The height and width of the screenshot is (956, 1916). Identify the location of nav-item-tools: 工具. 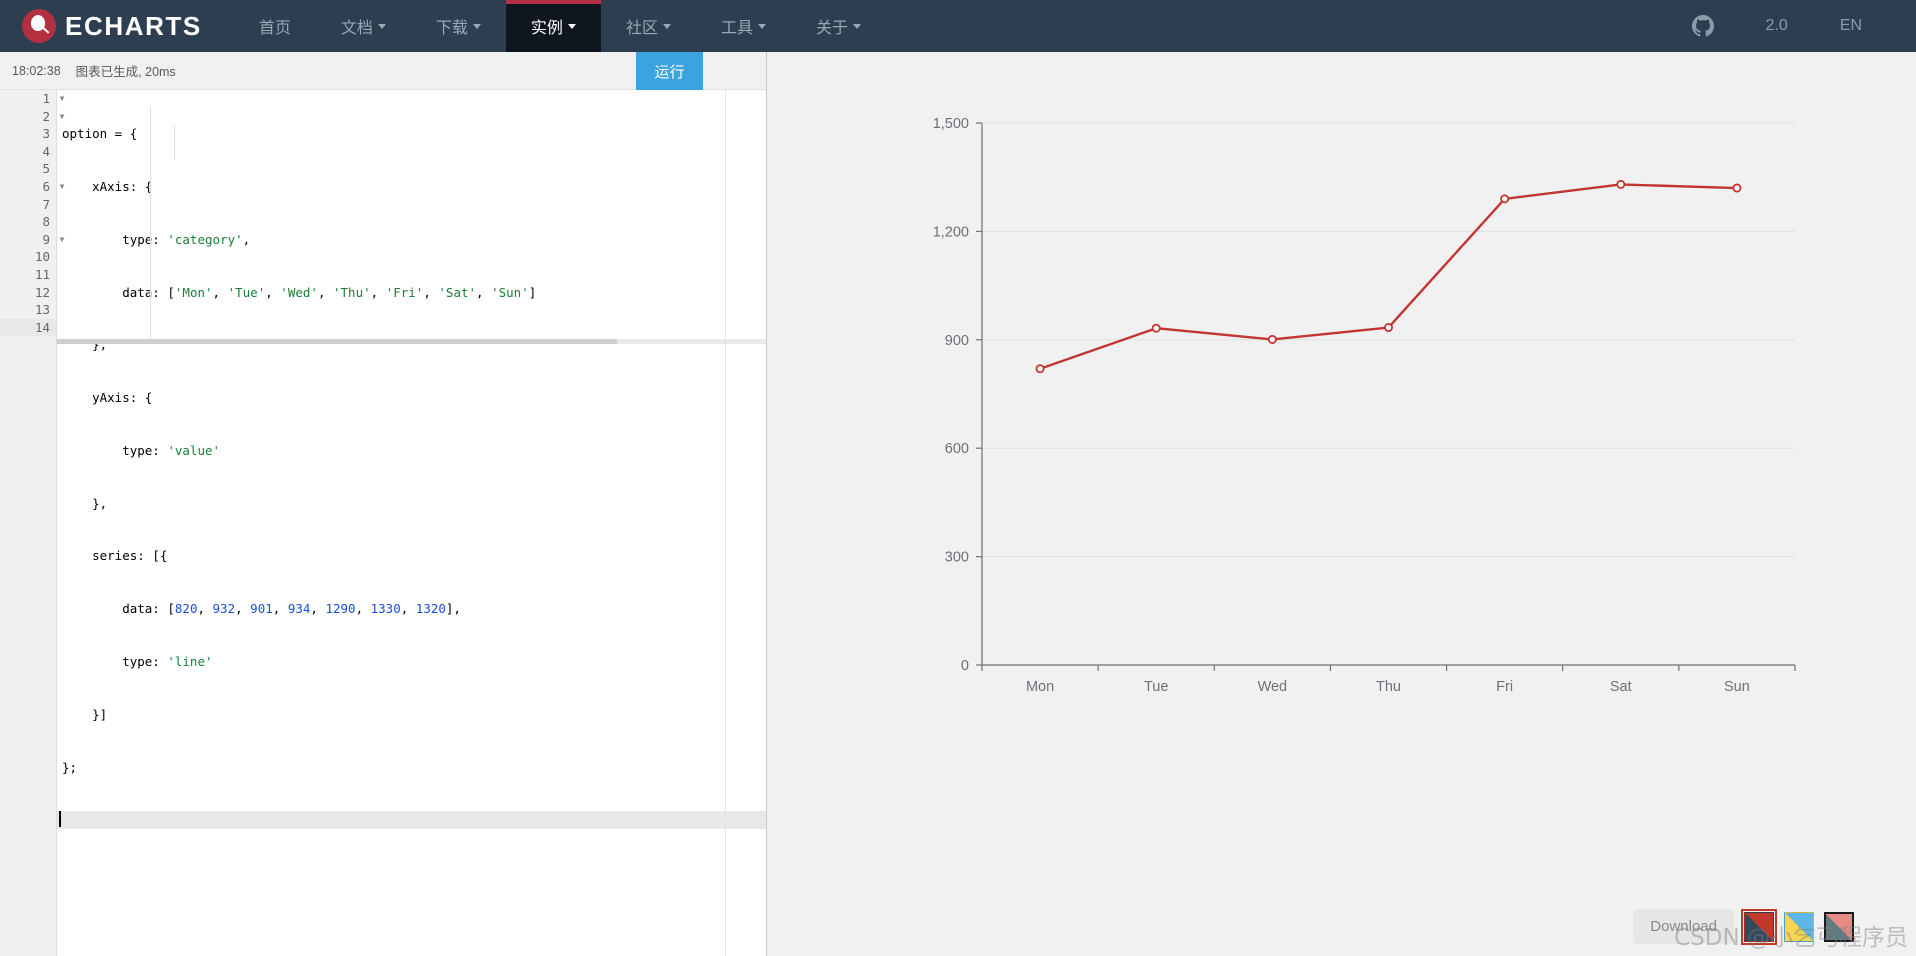
(743, 26).